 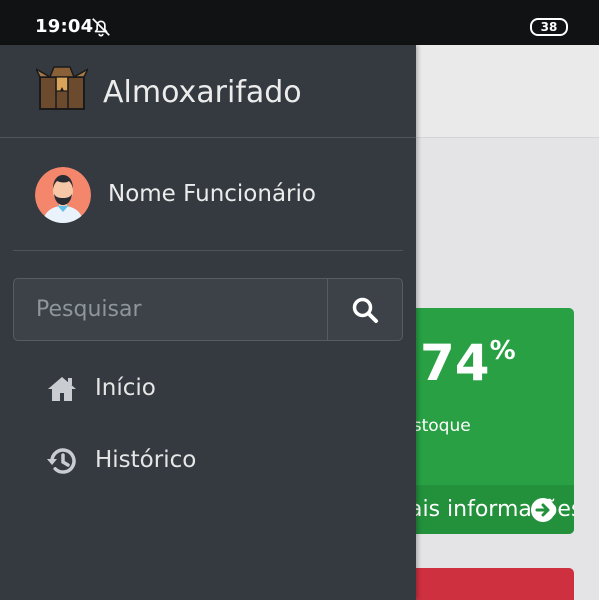 What do you see at coordinates (146, 460) in the screenshot?
I see `nav-item-label: Histórico` at bounding box center [146, 460].